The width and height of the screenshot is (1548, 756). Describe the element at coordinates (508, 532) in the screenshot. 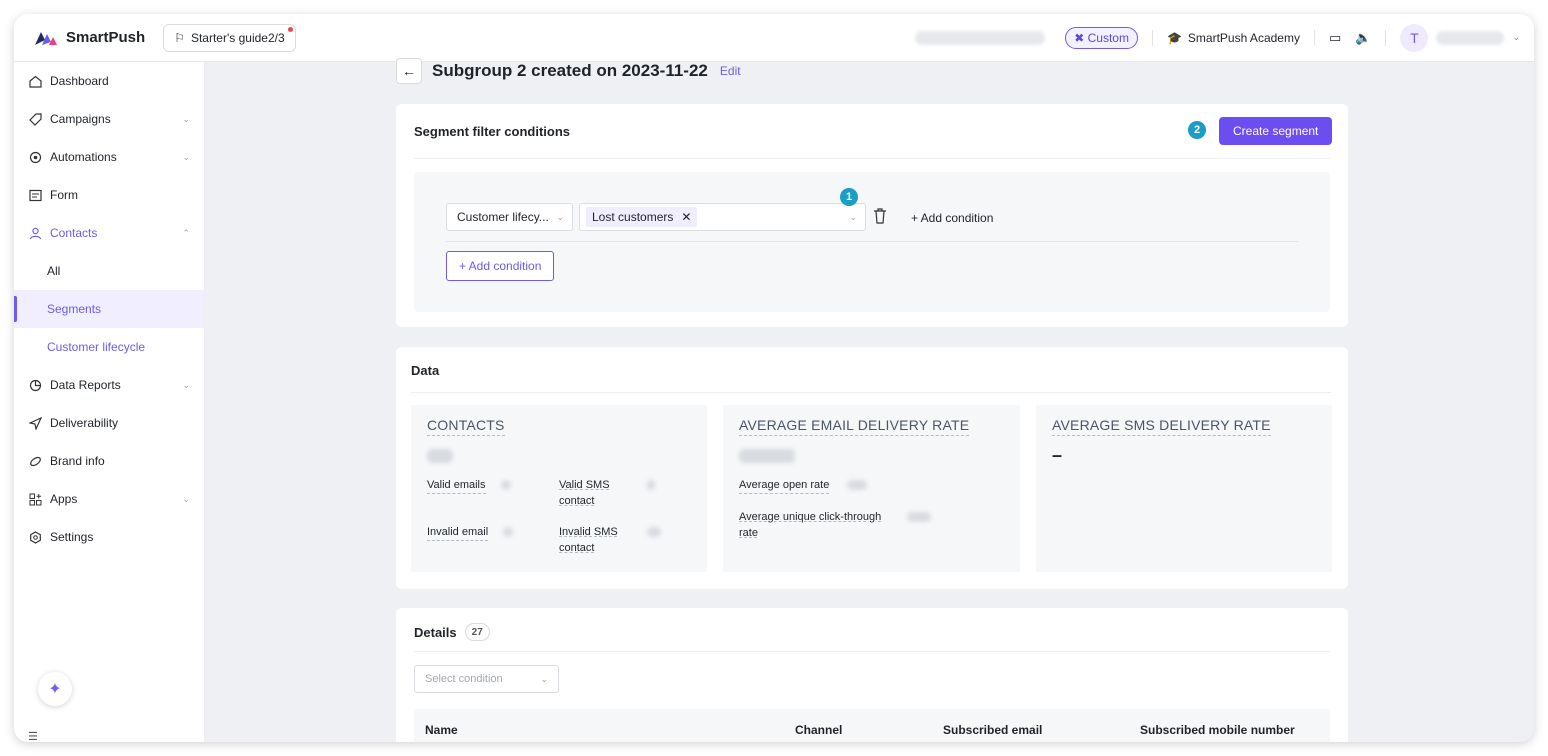

I see `invalid-email-value-redacted` at that location.